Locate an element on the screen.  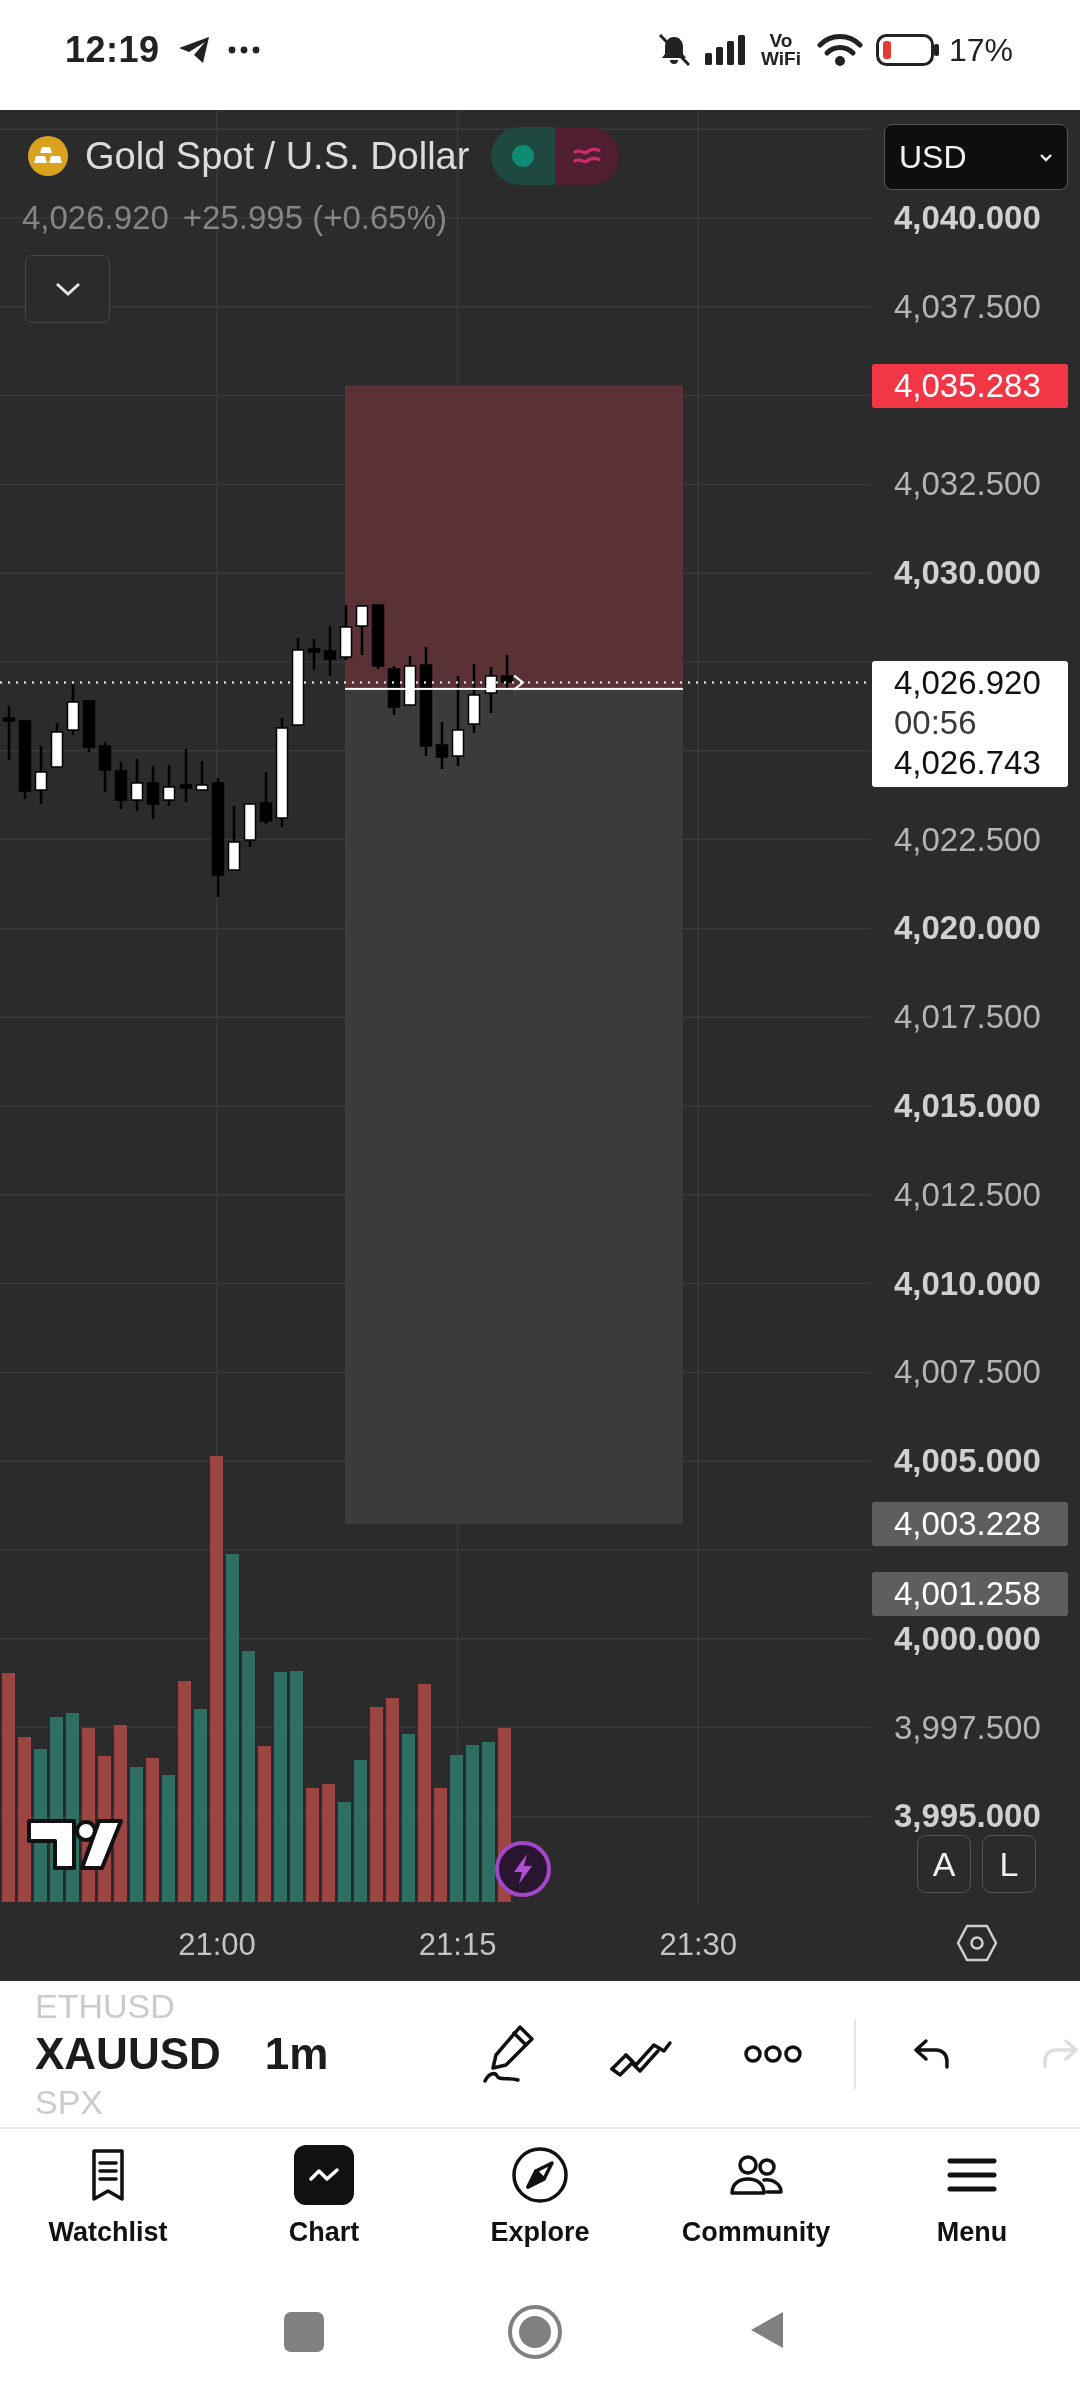
price-tag: 4,035.283 is located at coordinates (970, 385).